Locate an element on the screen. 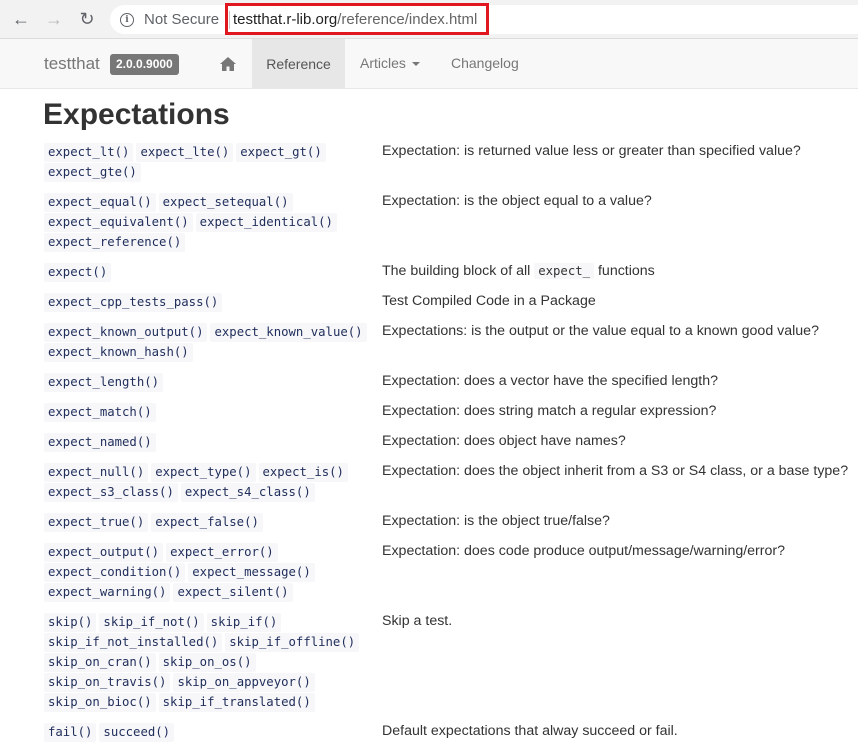 Image resolution: width=858 pixels, height=756 pixels. function-description: Test Compiled Code in a Package is located at coordinates (489, 301).